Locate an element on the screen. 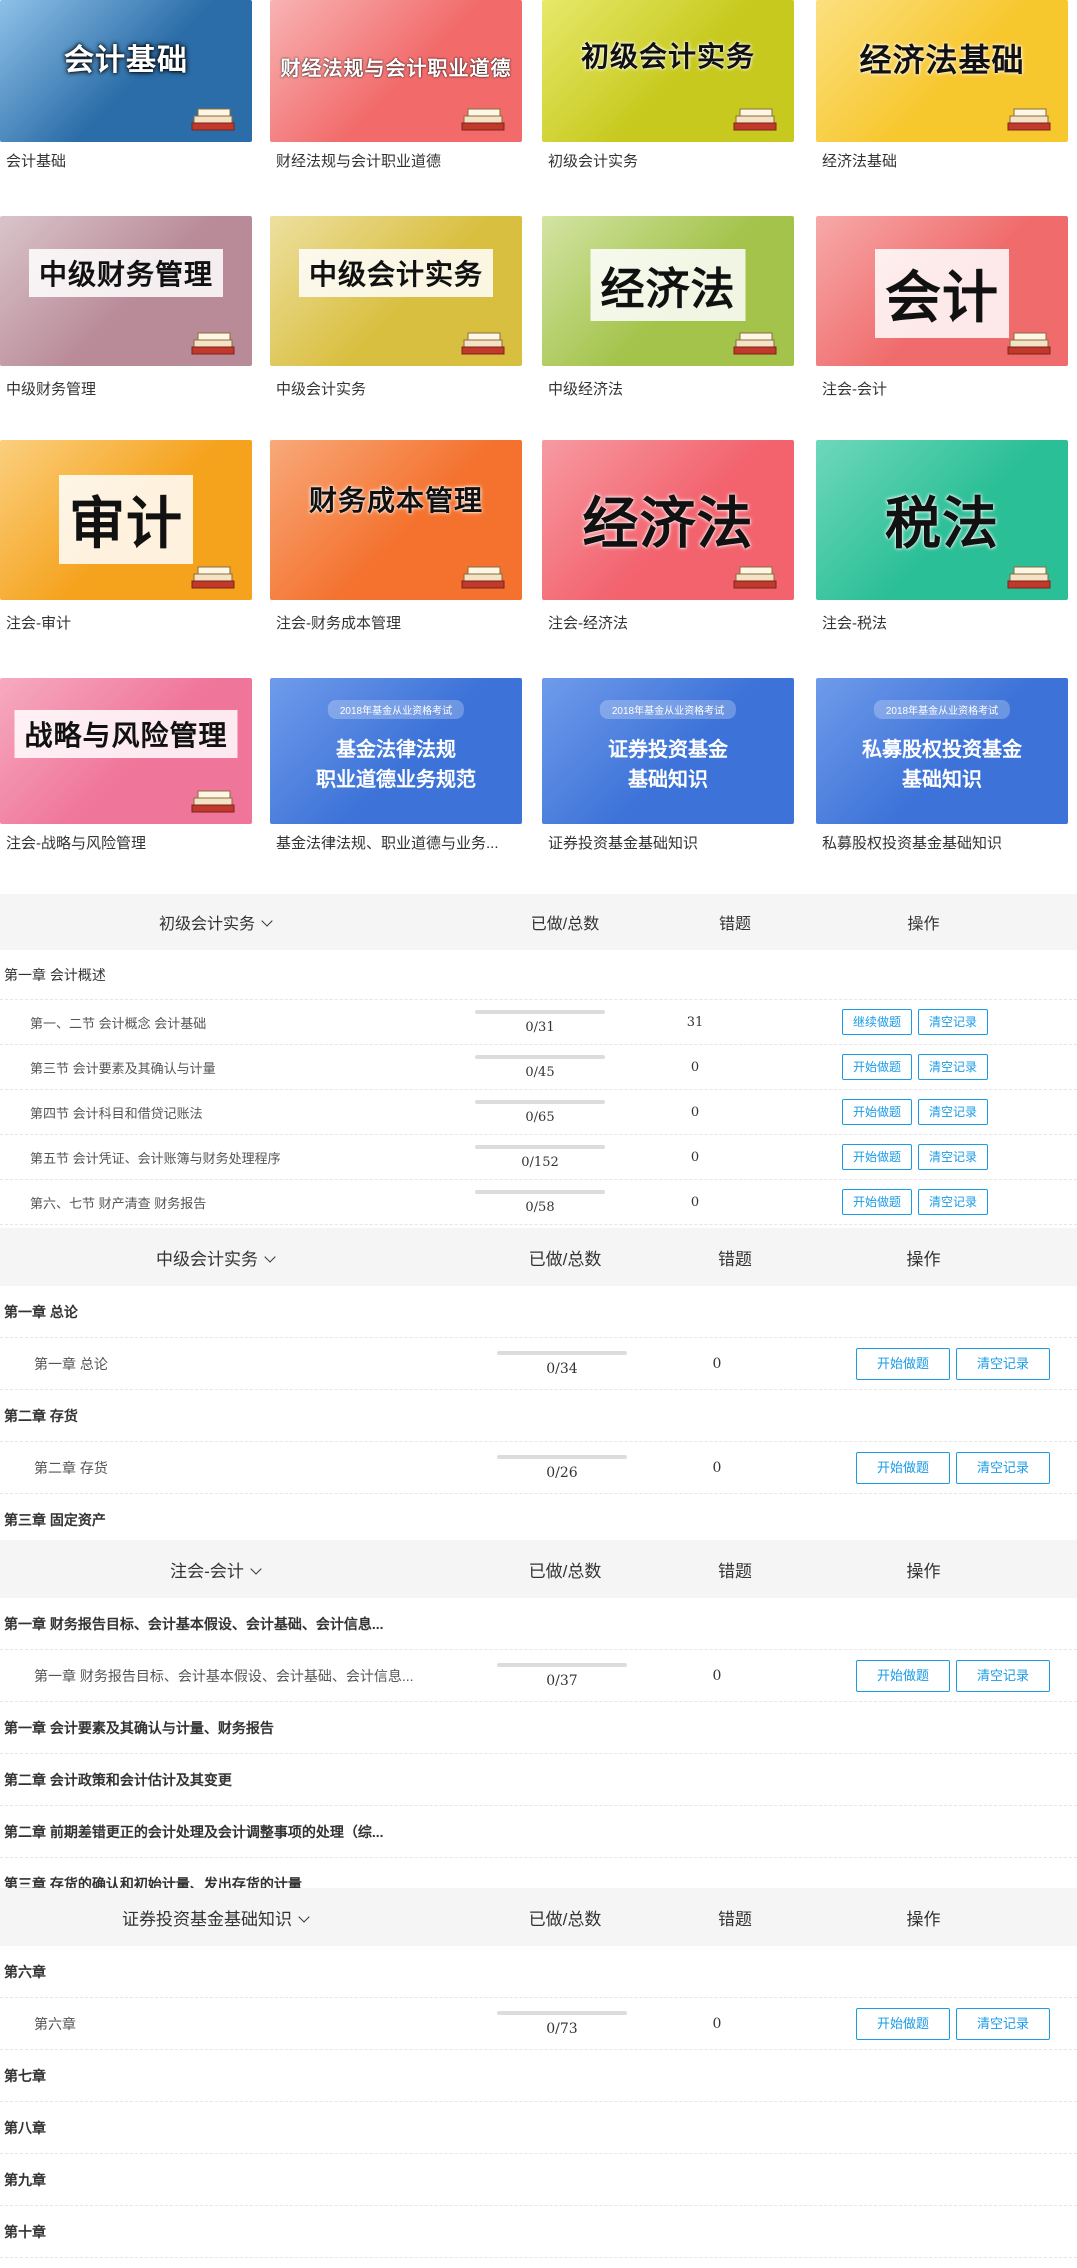 The width and height of the screenshot is (1077, 2268). course-name: 私募股权投资基金基础知识 is located at coordinates (941, 842).